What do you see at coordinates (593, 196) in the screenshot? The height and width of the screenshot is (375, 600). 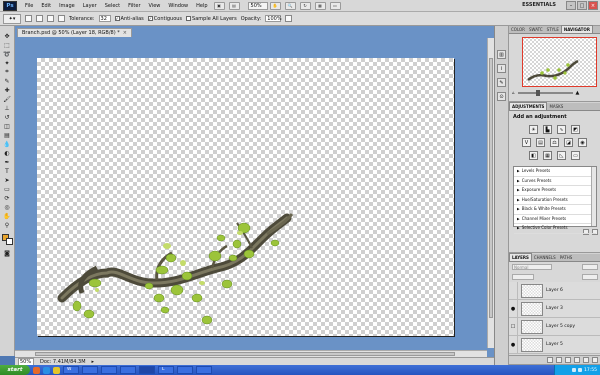 I see `presets-scrollbar` at bounding box center [593, 196].